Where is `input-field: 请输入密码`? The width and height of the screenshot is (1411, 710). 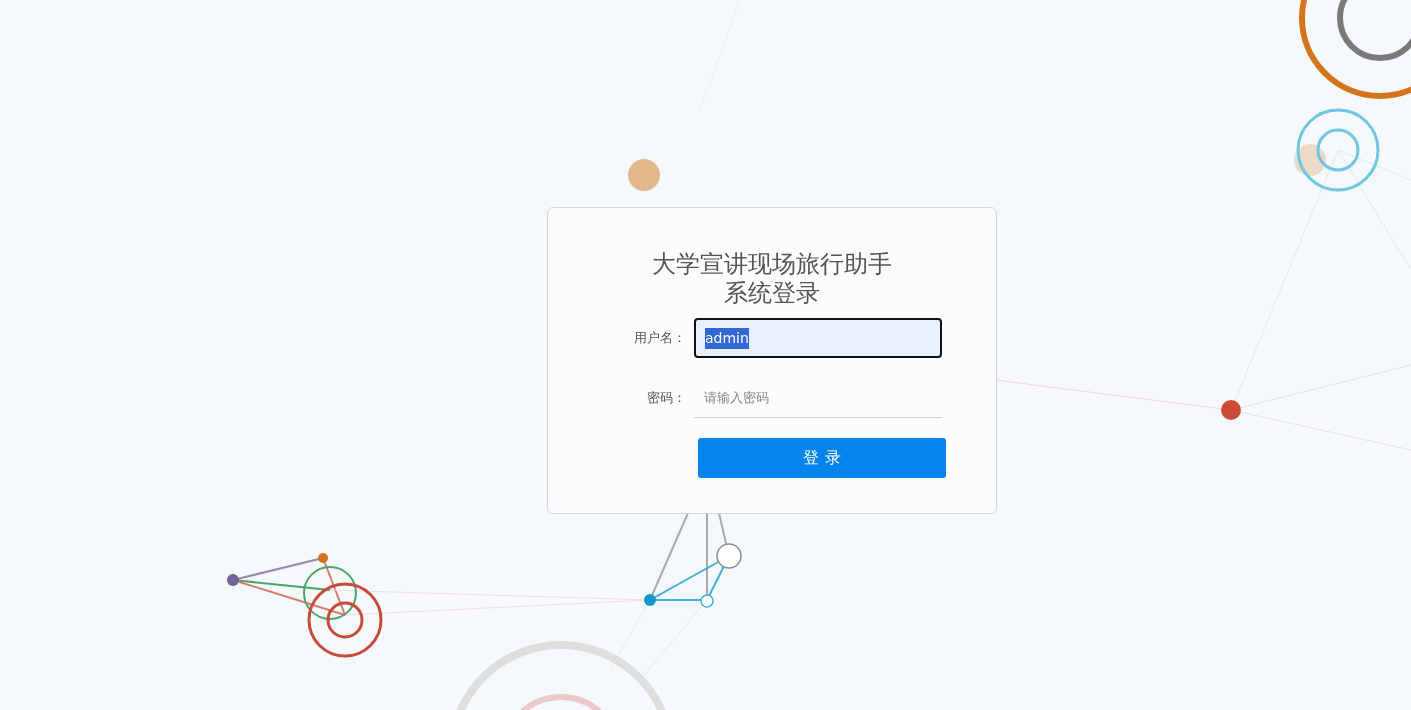 input-field: 请输入密码 is located at coordinates (818, 398).